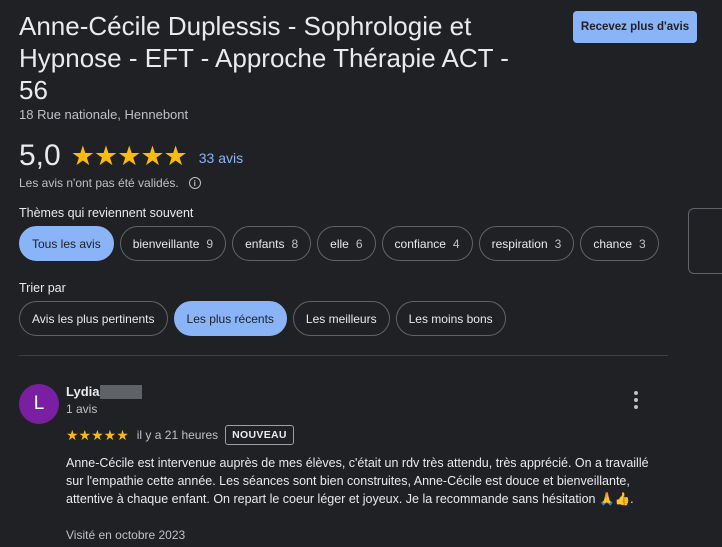  What do you see at coordinates (210, 243) in the screenshot?
I see `topic-chip-count: 9` at bounding box center [210, 243].